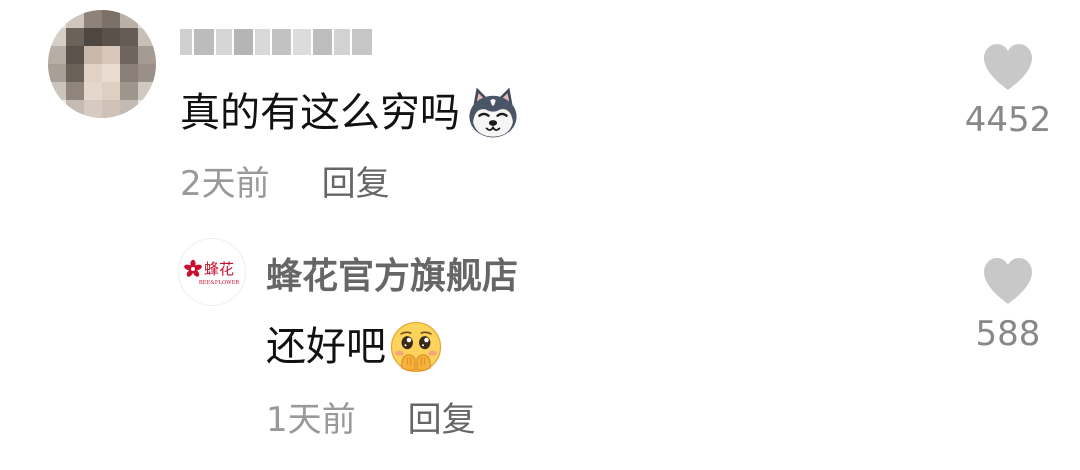  Describe the element at coordinates (320, 113) in the screenshot. I see `comment-text: 真的有这么穷吗` at that location.